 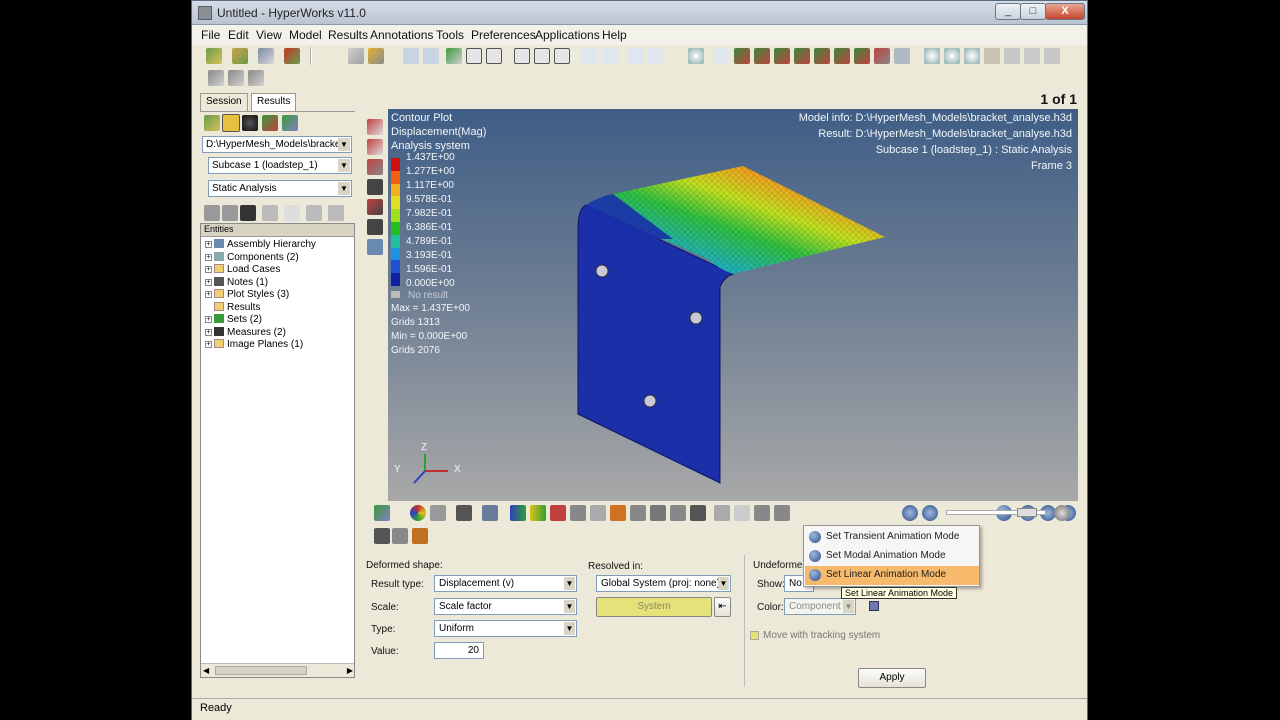 What do you see at coordinates (618, 513) in the screenshot?
I see `section-icon` at bounding box center [618, 513].